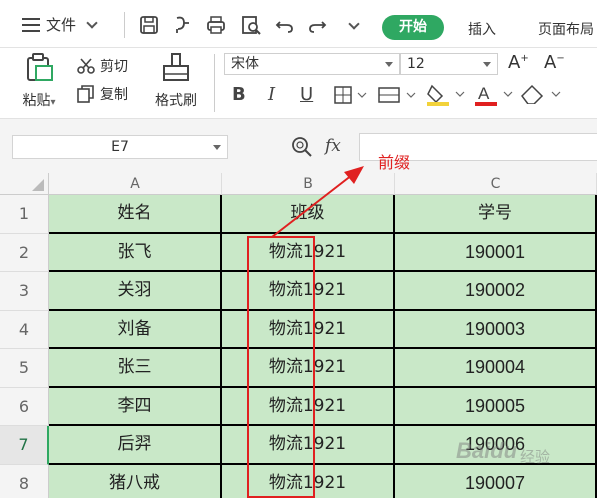 The image size is (597, 498). What do you see at coordinates (535, 457) in the screenshot?
I see `watermark-text: 经验` at bounding box center [535, 457].